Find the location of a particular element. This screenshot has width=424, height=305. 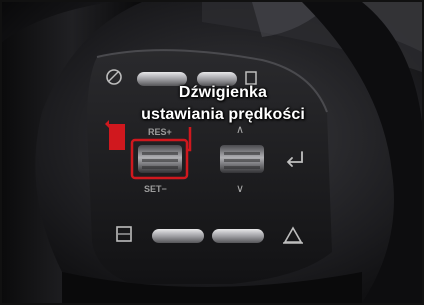

res-label: RES+ is located at coordinates (160, 132).